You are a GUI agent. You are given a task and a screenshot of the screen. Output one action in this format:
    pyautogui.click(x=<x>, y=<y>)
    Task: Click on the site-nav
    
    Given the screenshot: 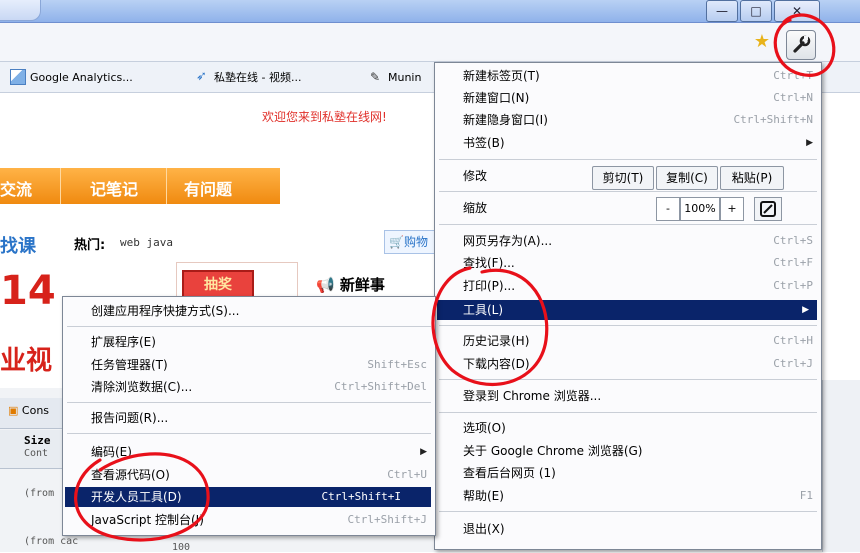 What is the action you would take?
    pyautogui.click(x=140, y=186)
    